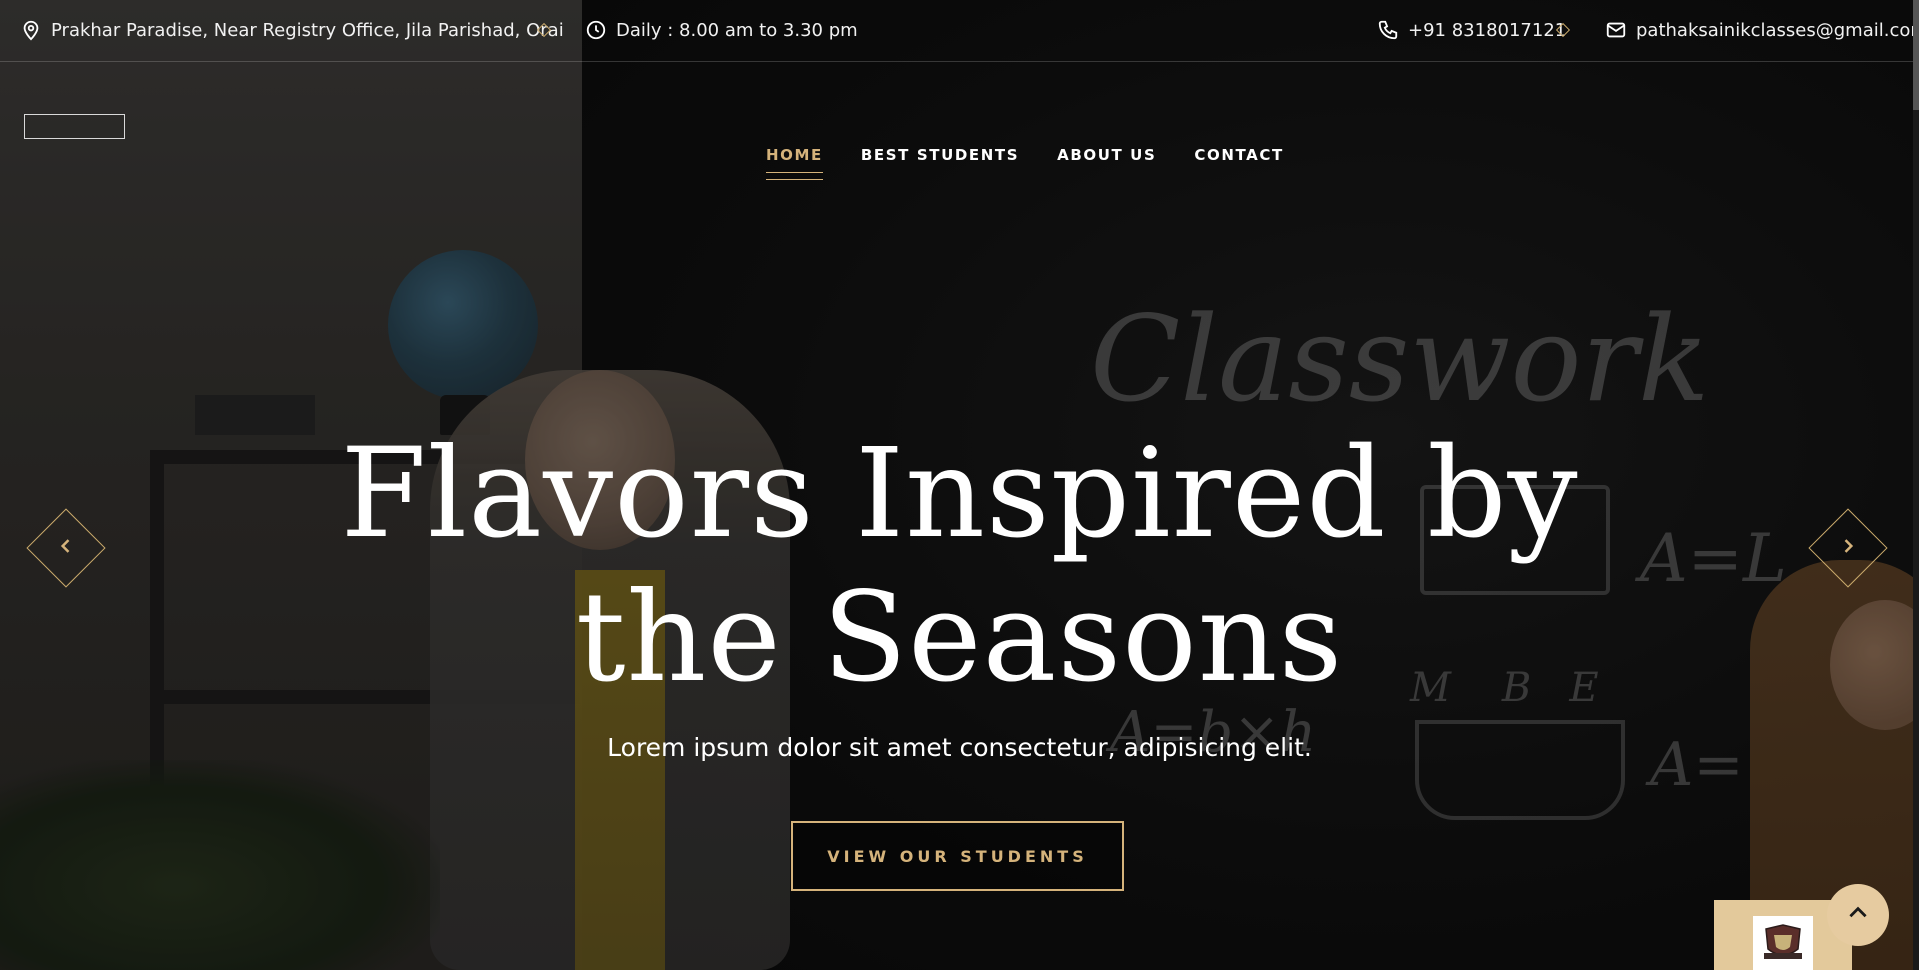  Describe the element at coordinates (737, 30) in the screenshot. I see `hours-text: Daily : 8.00 am to 3.30 pm` at that location.